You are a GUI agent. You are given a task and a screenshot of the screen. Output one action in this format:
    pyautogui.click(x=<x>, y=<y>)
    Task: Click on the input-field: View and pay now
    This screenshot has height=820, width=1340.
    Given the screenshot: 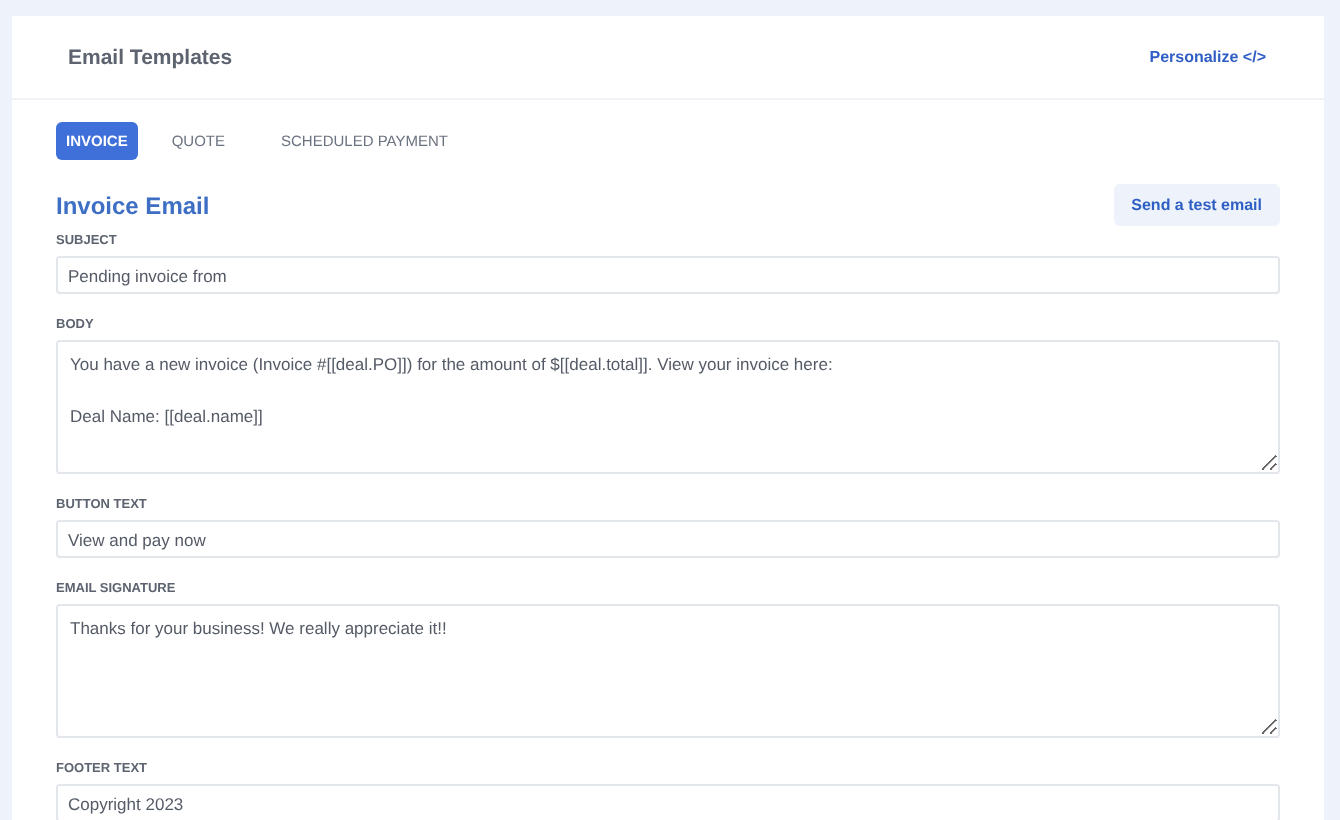 What is the action you would take?
    pyautogui.click(x=668, y=539)
    